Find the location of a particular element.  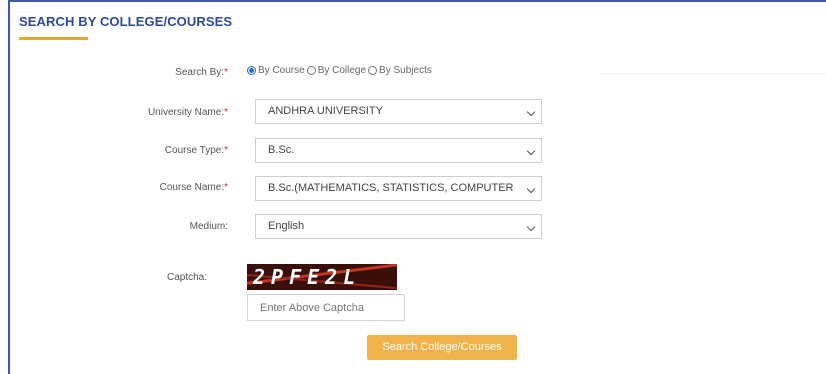

captcha-image: 2PFE2L is located at coordinates (322, 277).